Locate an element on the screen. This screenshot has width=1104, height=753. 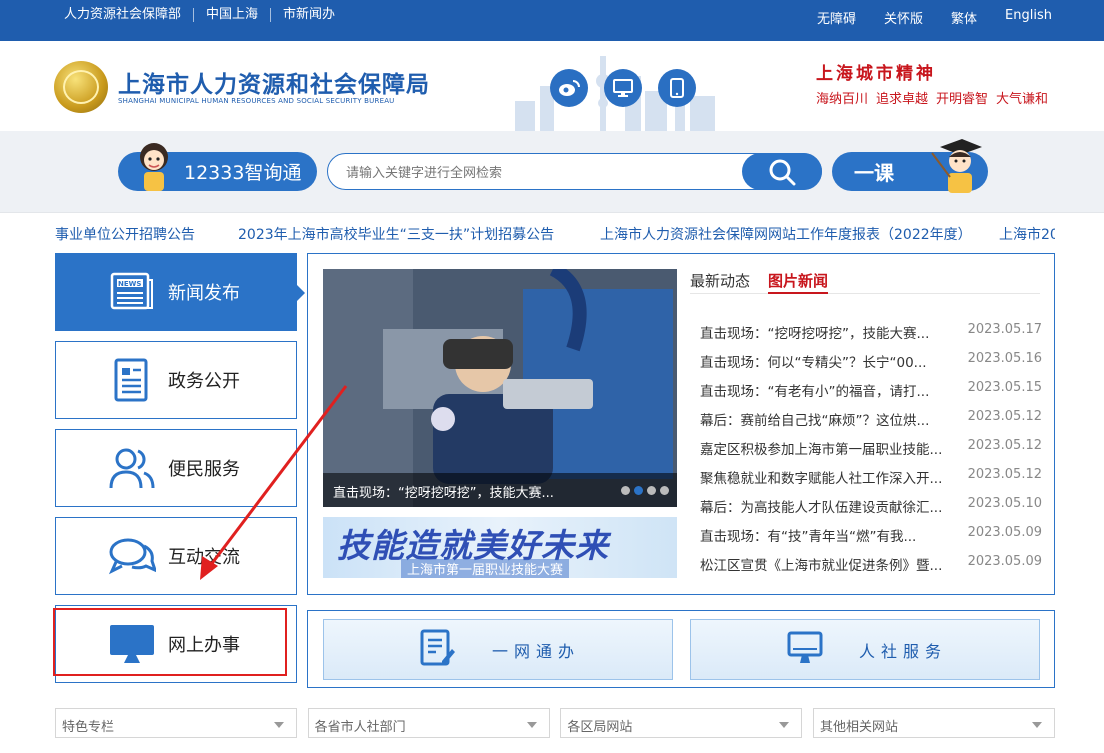
site-search is located at coordinates (574, 171).